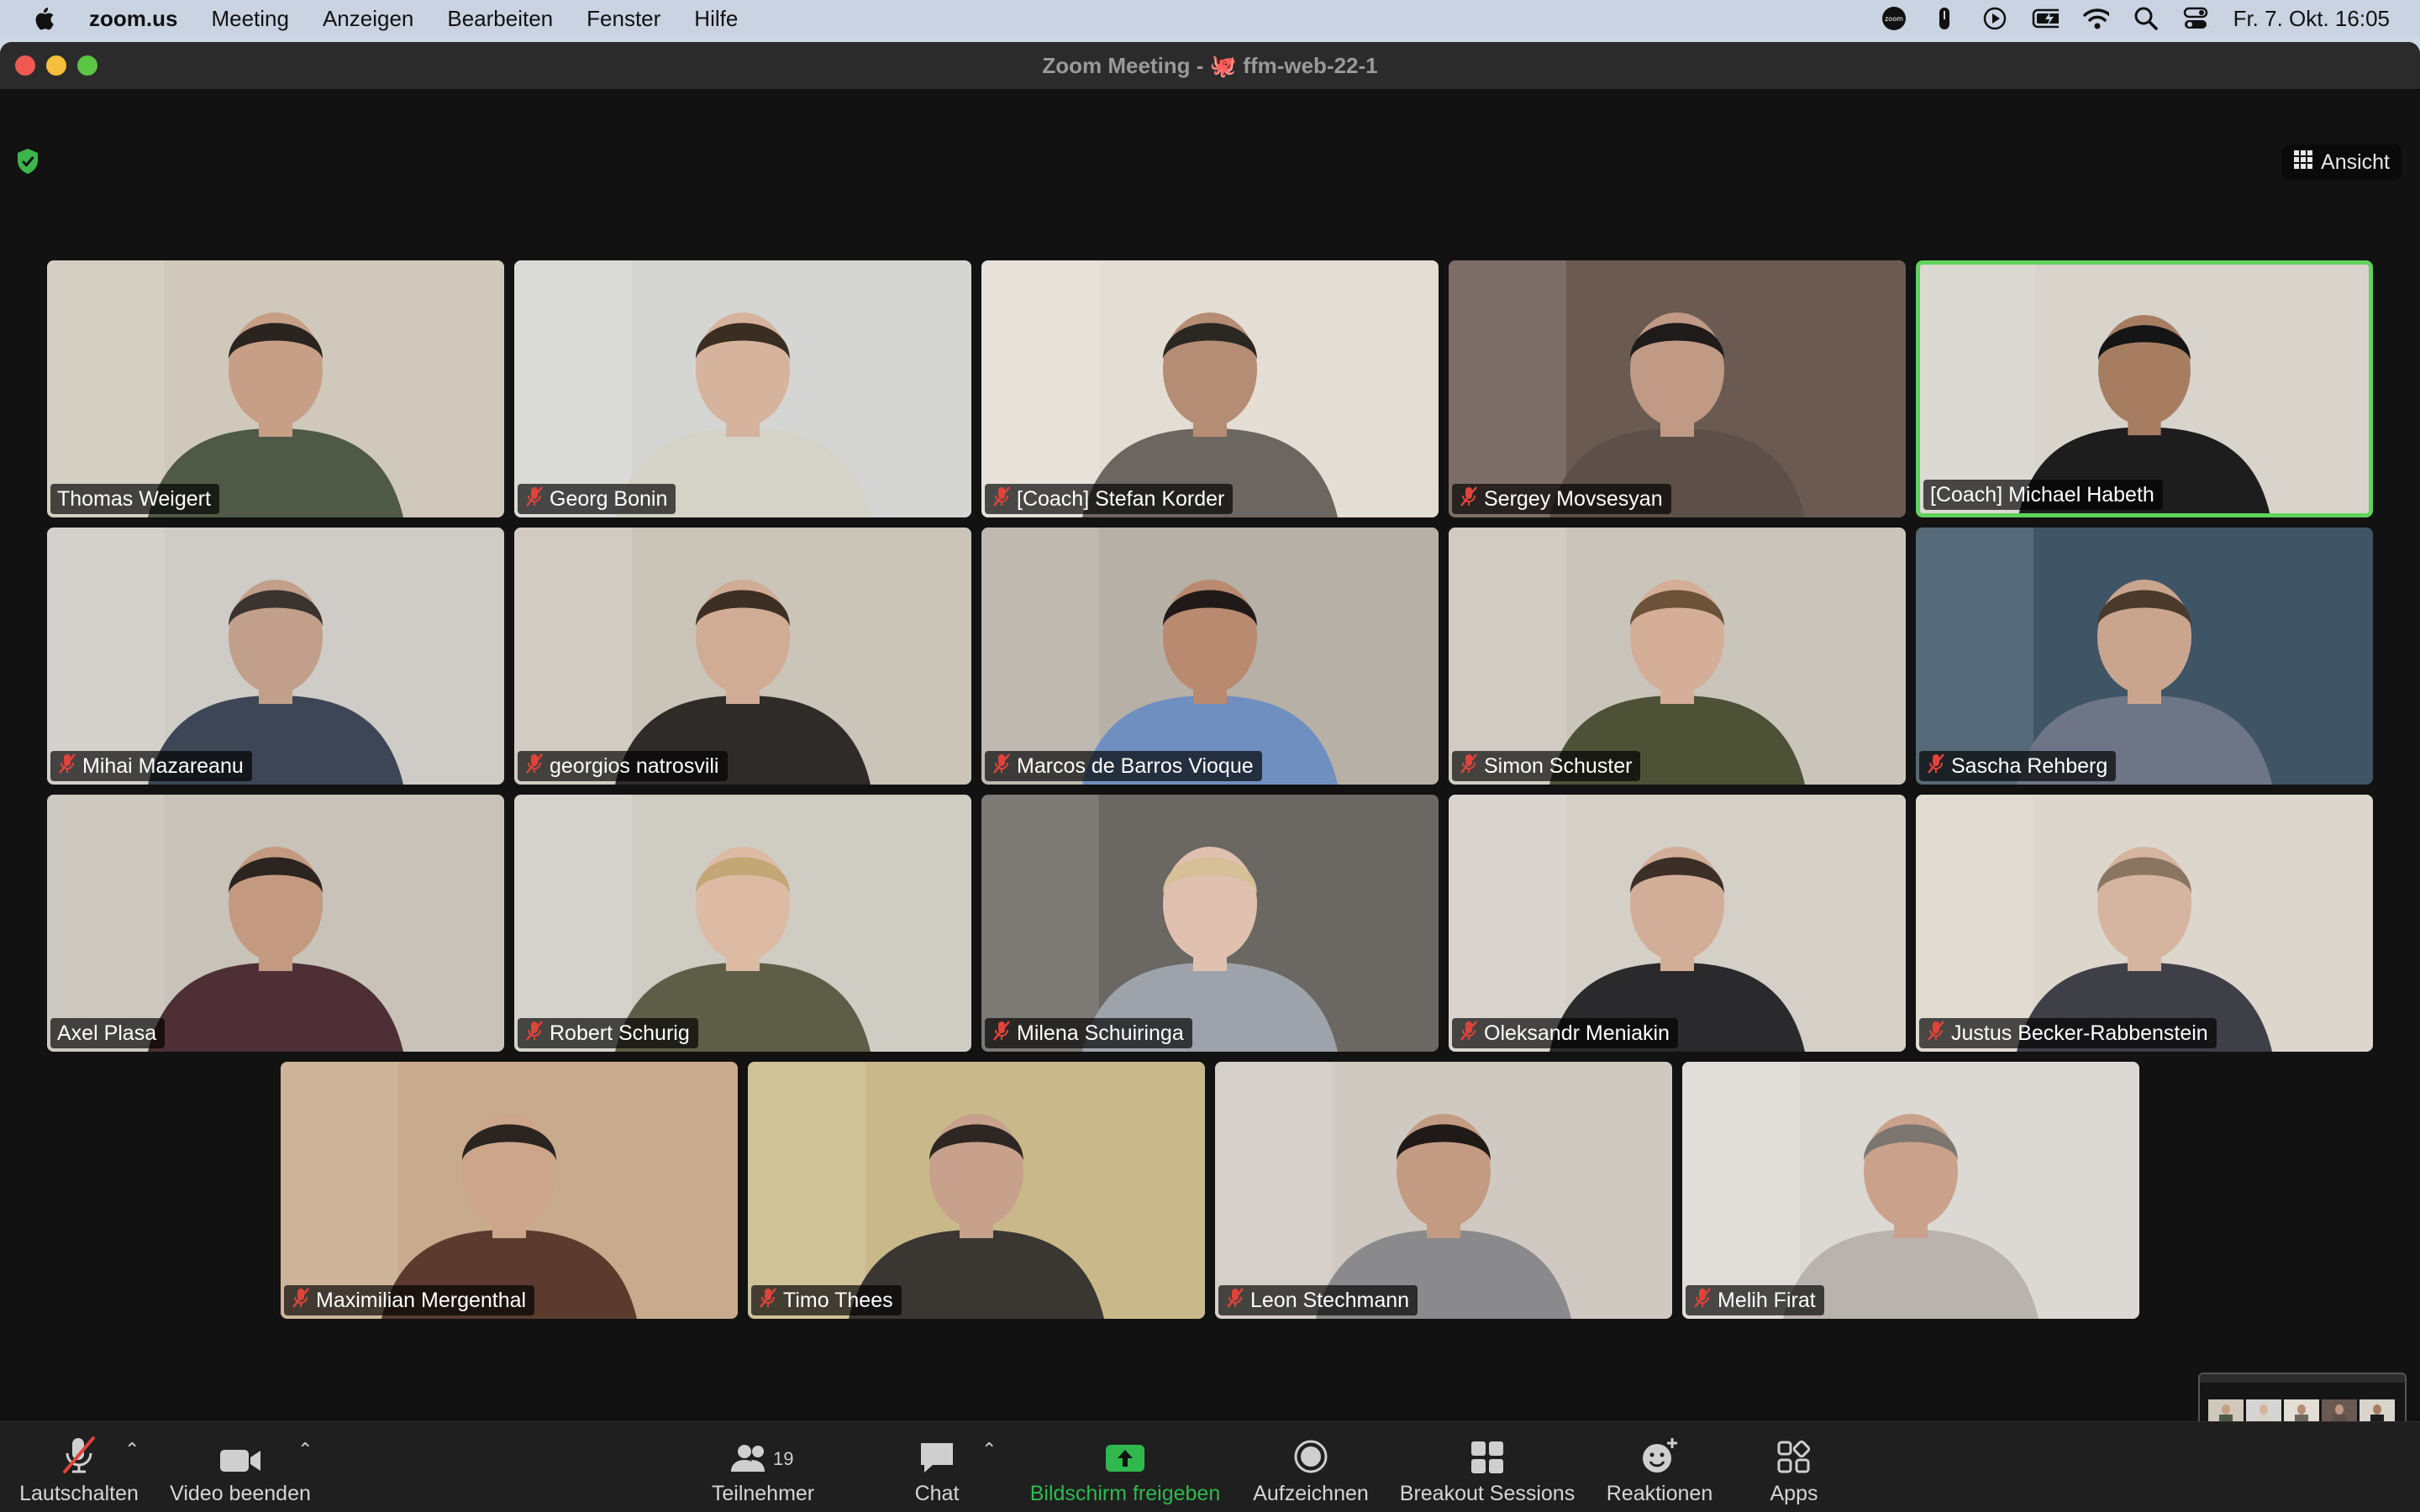 The width and height of the screenshot is (2420, 1512). I want to click on participant-name-label: Mihai Mazareanu, so click(151, 766).